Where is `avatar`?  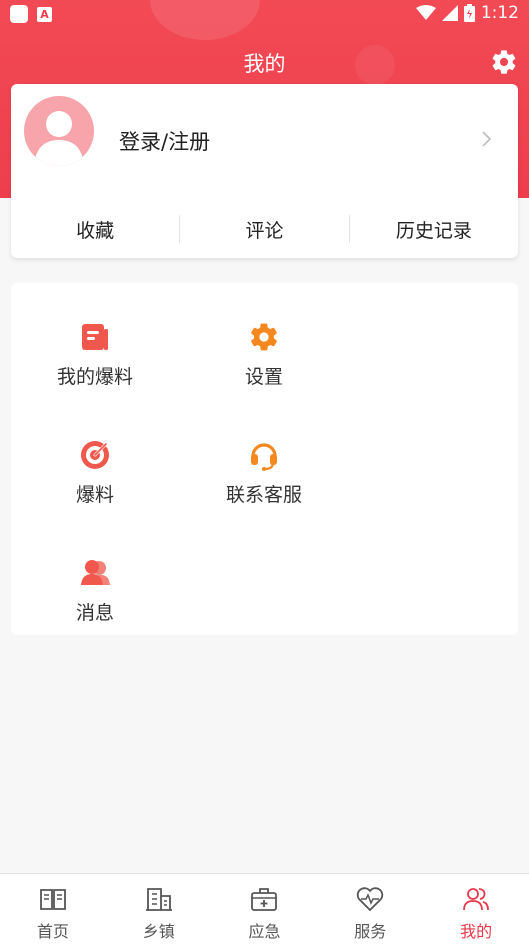 avatar is located at coordinates (59, 131).